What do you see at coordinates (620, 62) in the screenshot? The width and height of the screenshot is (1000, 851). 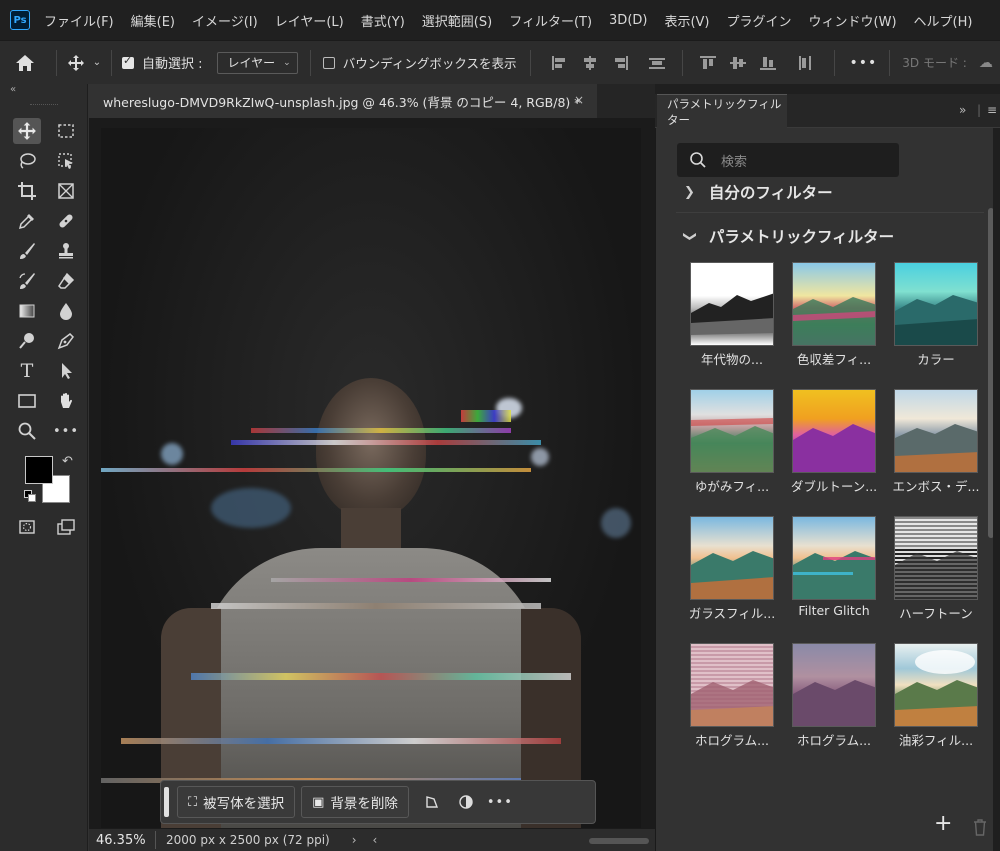 I see `align-right-icon` at bounding box center [620, 62].